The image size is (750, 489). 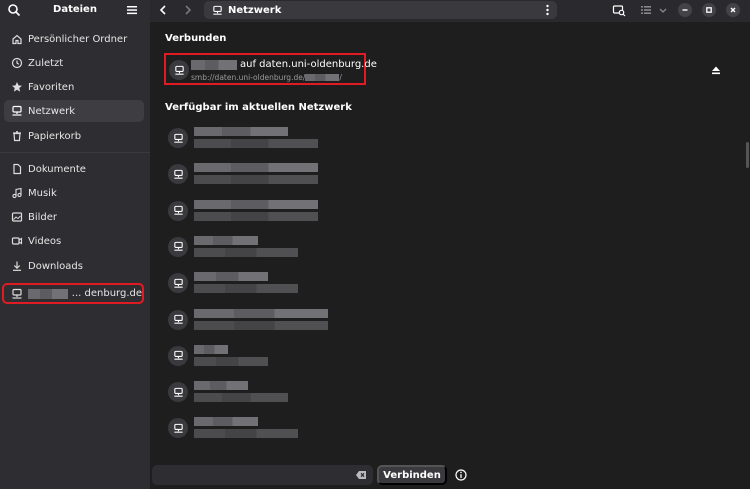 I want to click on maximize-icon, so click(x=709, y=10).